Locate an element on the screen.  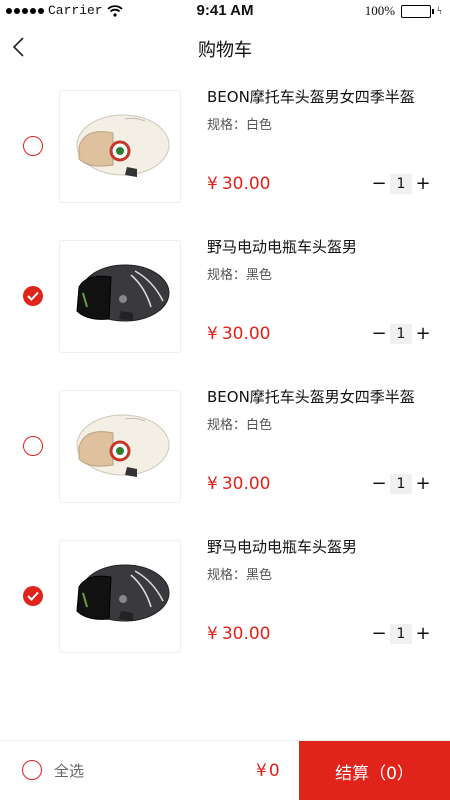
charging-icon: ϟ is located at coordinates (439, 11).